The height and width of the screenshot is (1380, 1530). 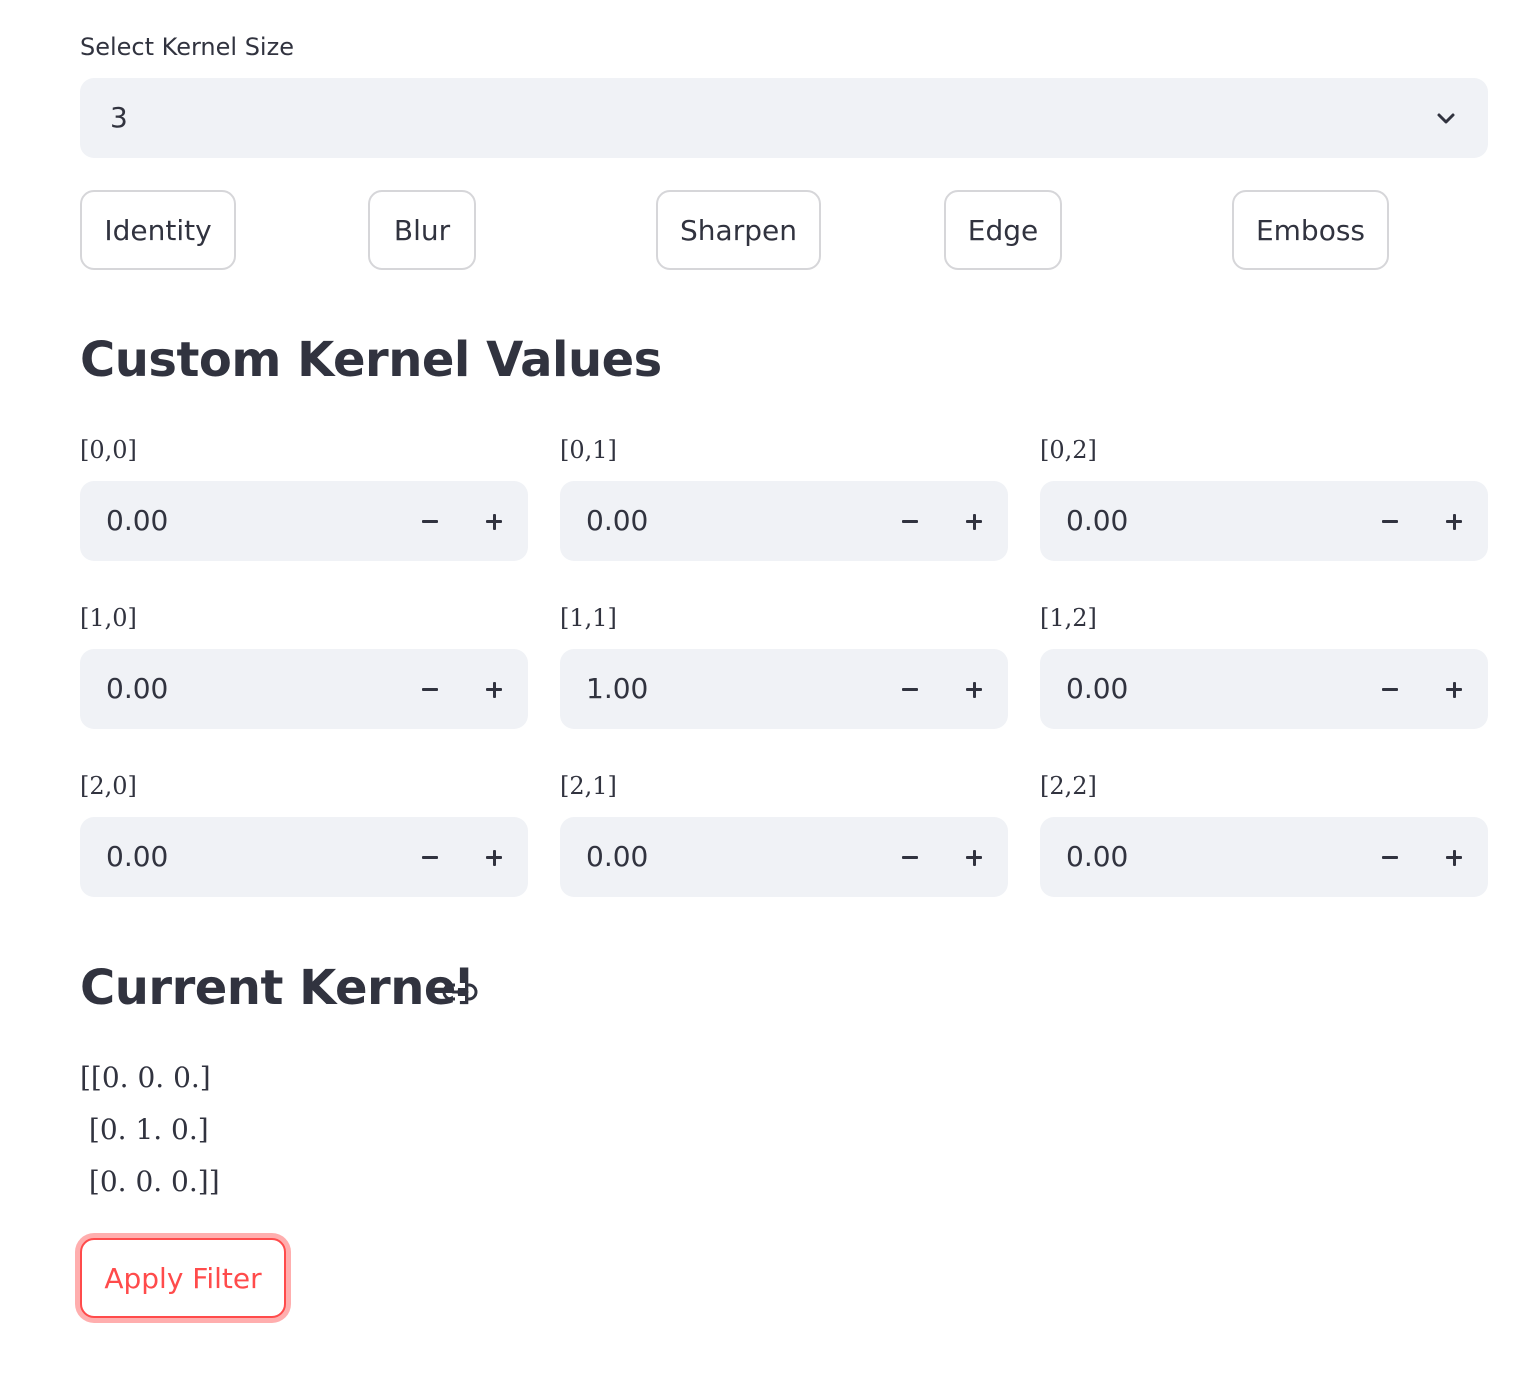 What do you see at coordinates (304, 857) in the screenshot?
I see `kernel-cell-input-2-0: 0.00` at bounding box center [304, 857].